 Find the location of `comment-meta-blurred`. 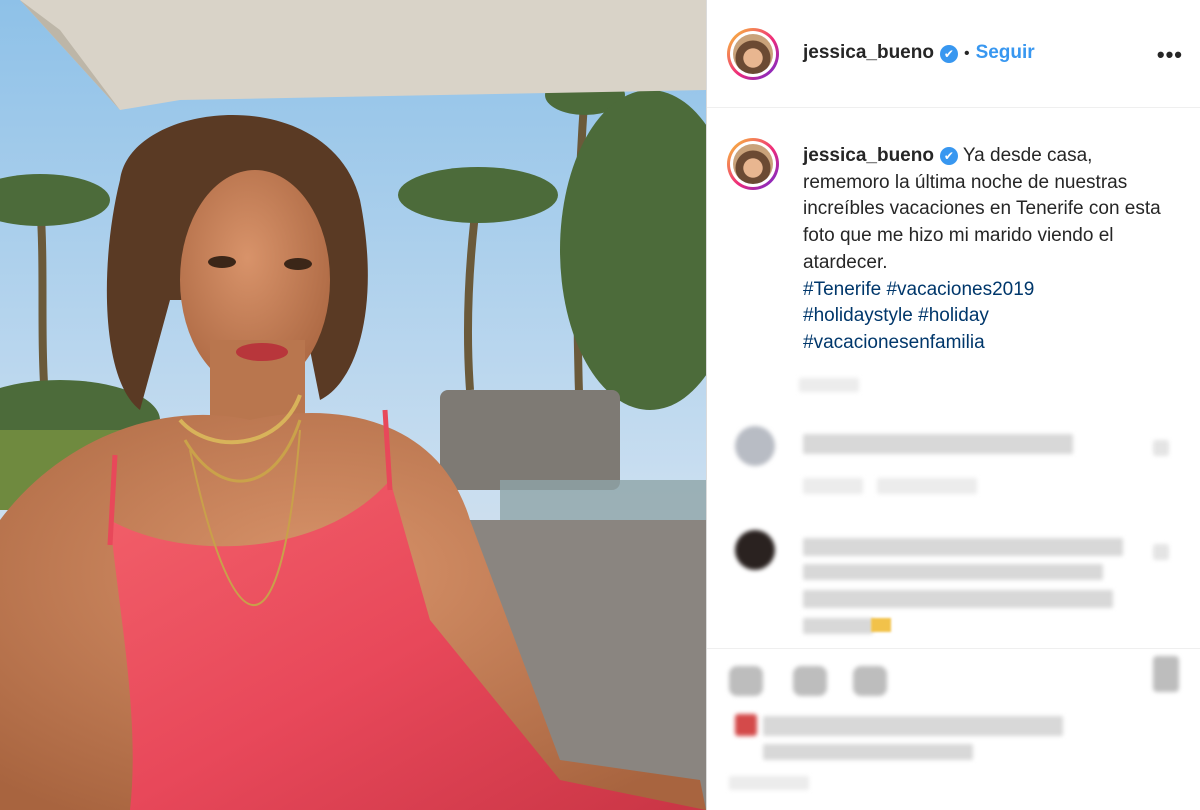

comment-meta-blurred is located at coordinates (833, 486).